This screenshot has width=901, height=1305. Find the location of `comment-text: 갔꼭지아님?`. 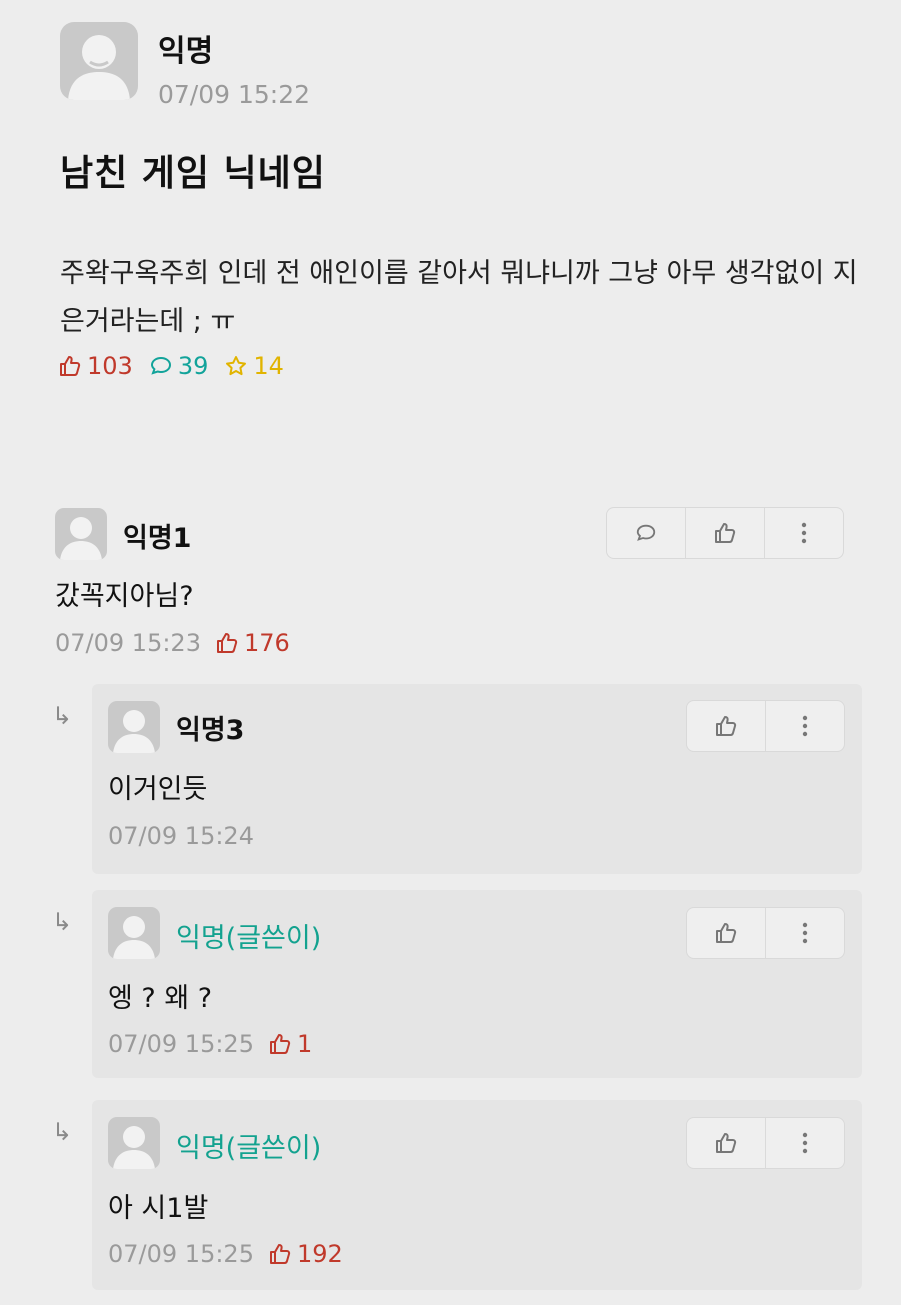

comment-text: 갔꼭지아님? is located at coordinates (124, 596).